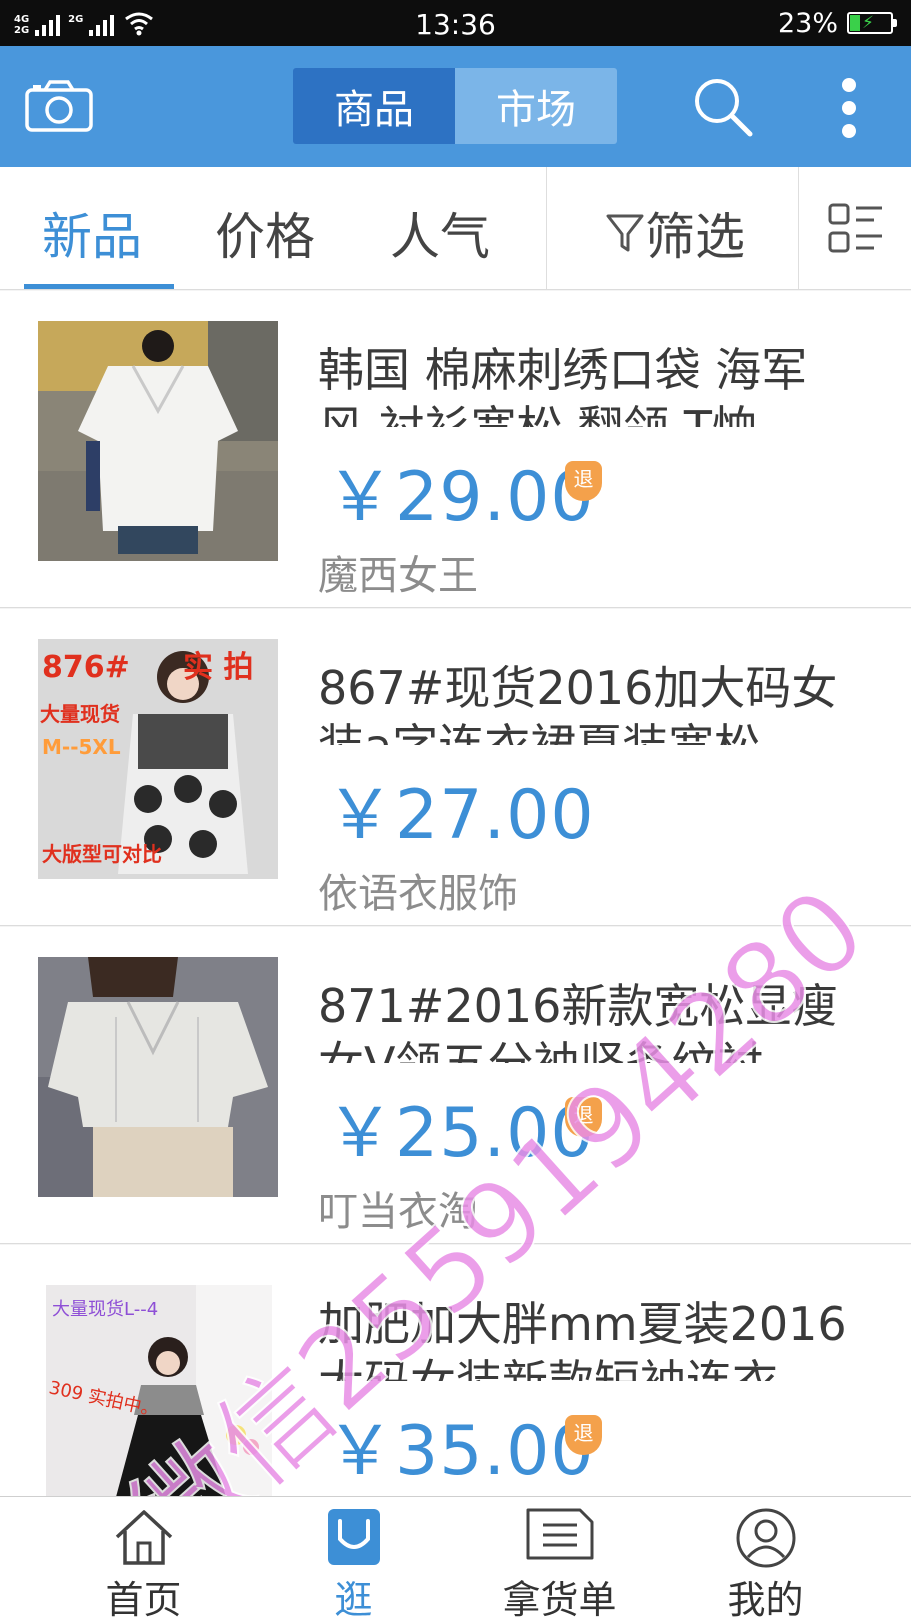  What do you see at coordinates (460, 1133) in the screenshot?
I see `product-price: ￥25.00` at bounding box center [460, 1133].